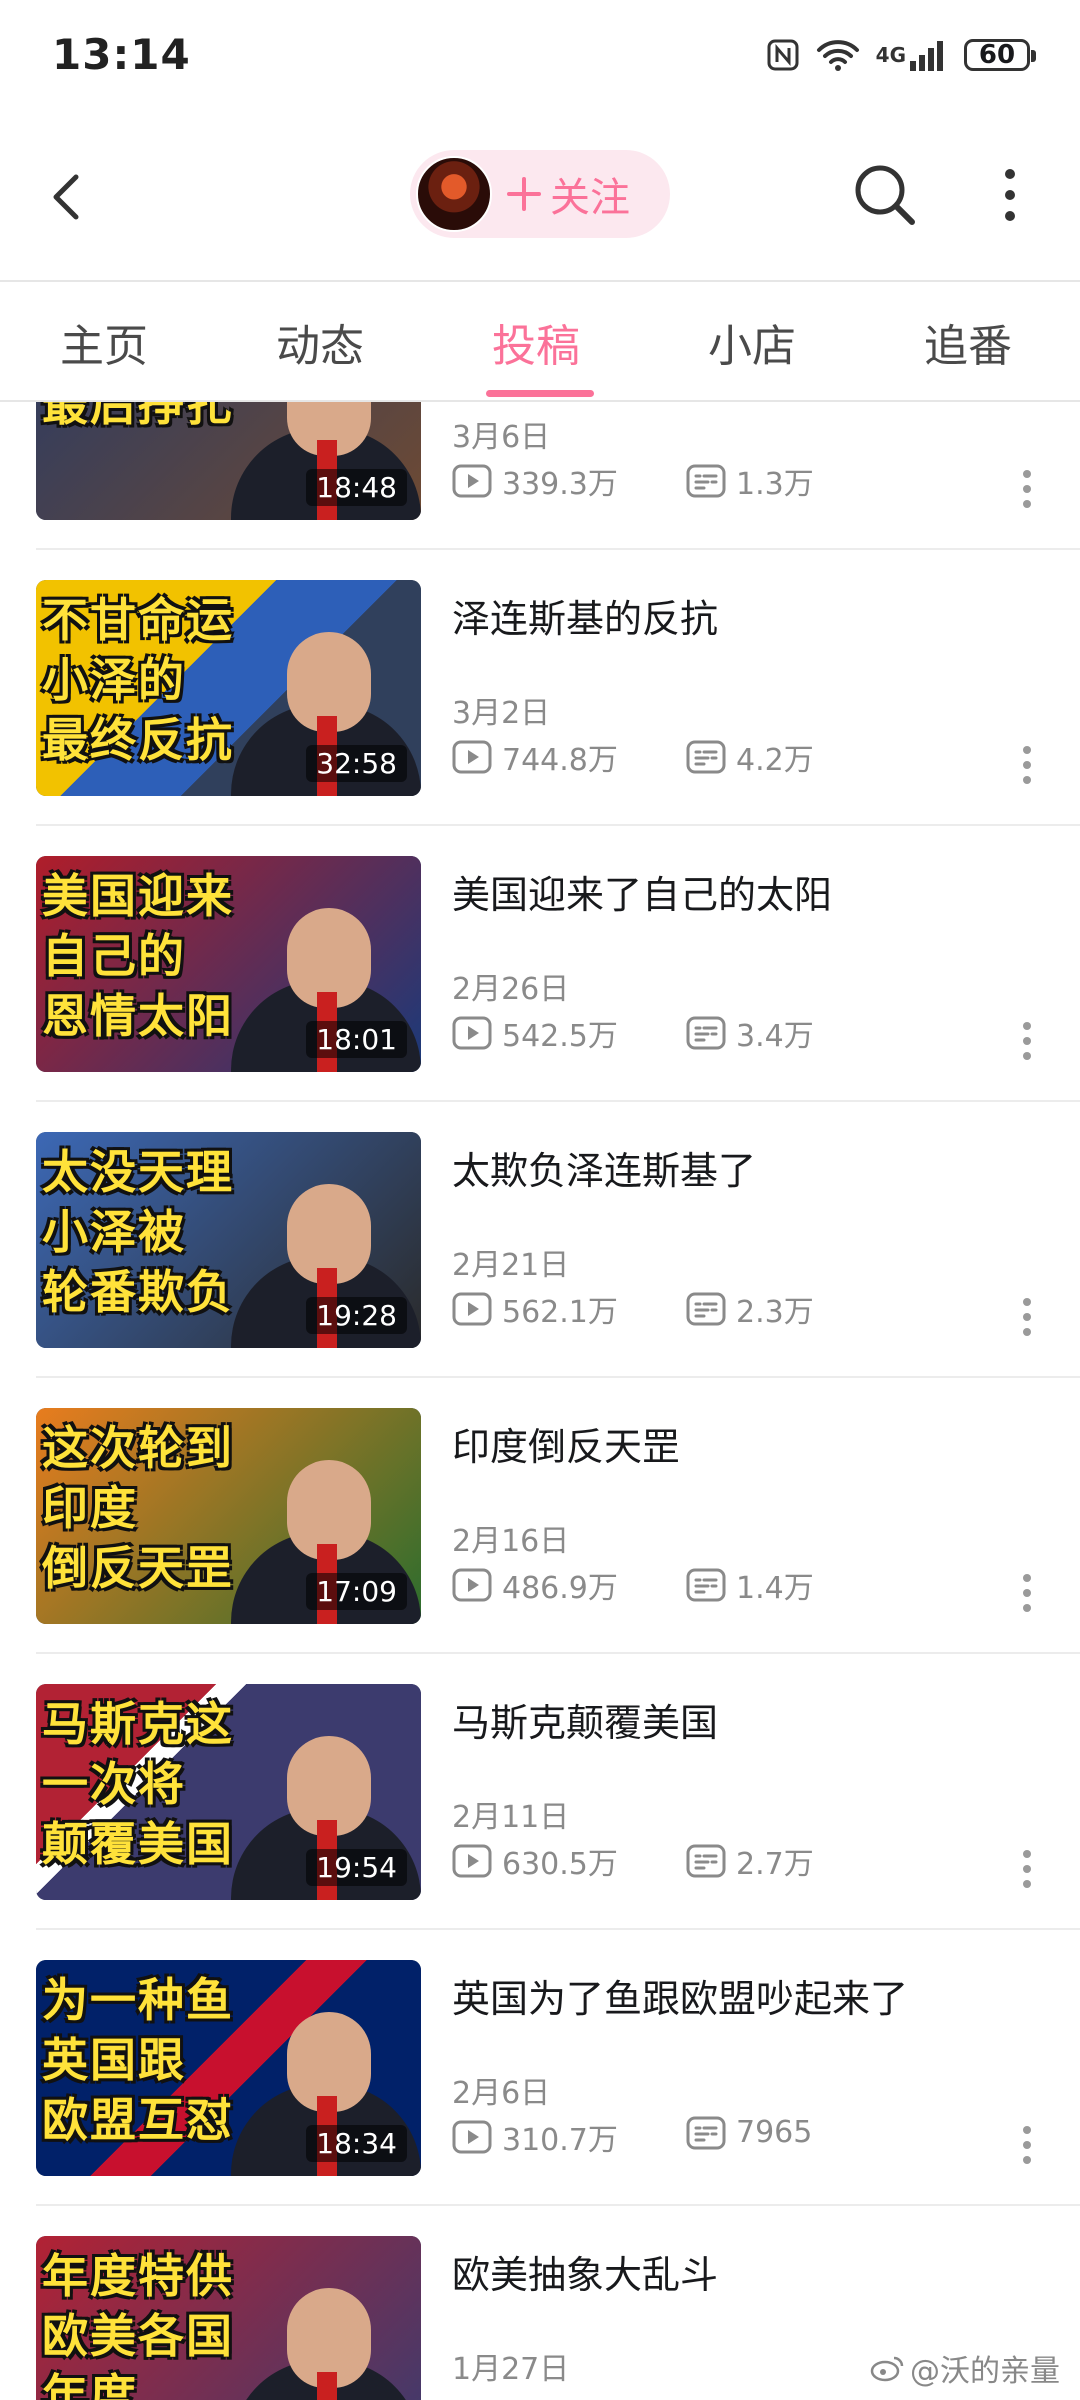 This screenshot has width=1080, height=2400. I want to click on view-count-value: 486.9万, so click(560, 1588).